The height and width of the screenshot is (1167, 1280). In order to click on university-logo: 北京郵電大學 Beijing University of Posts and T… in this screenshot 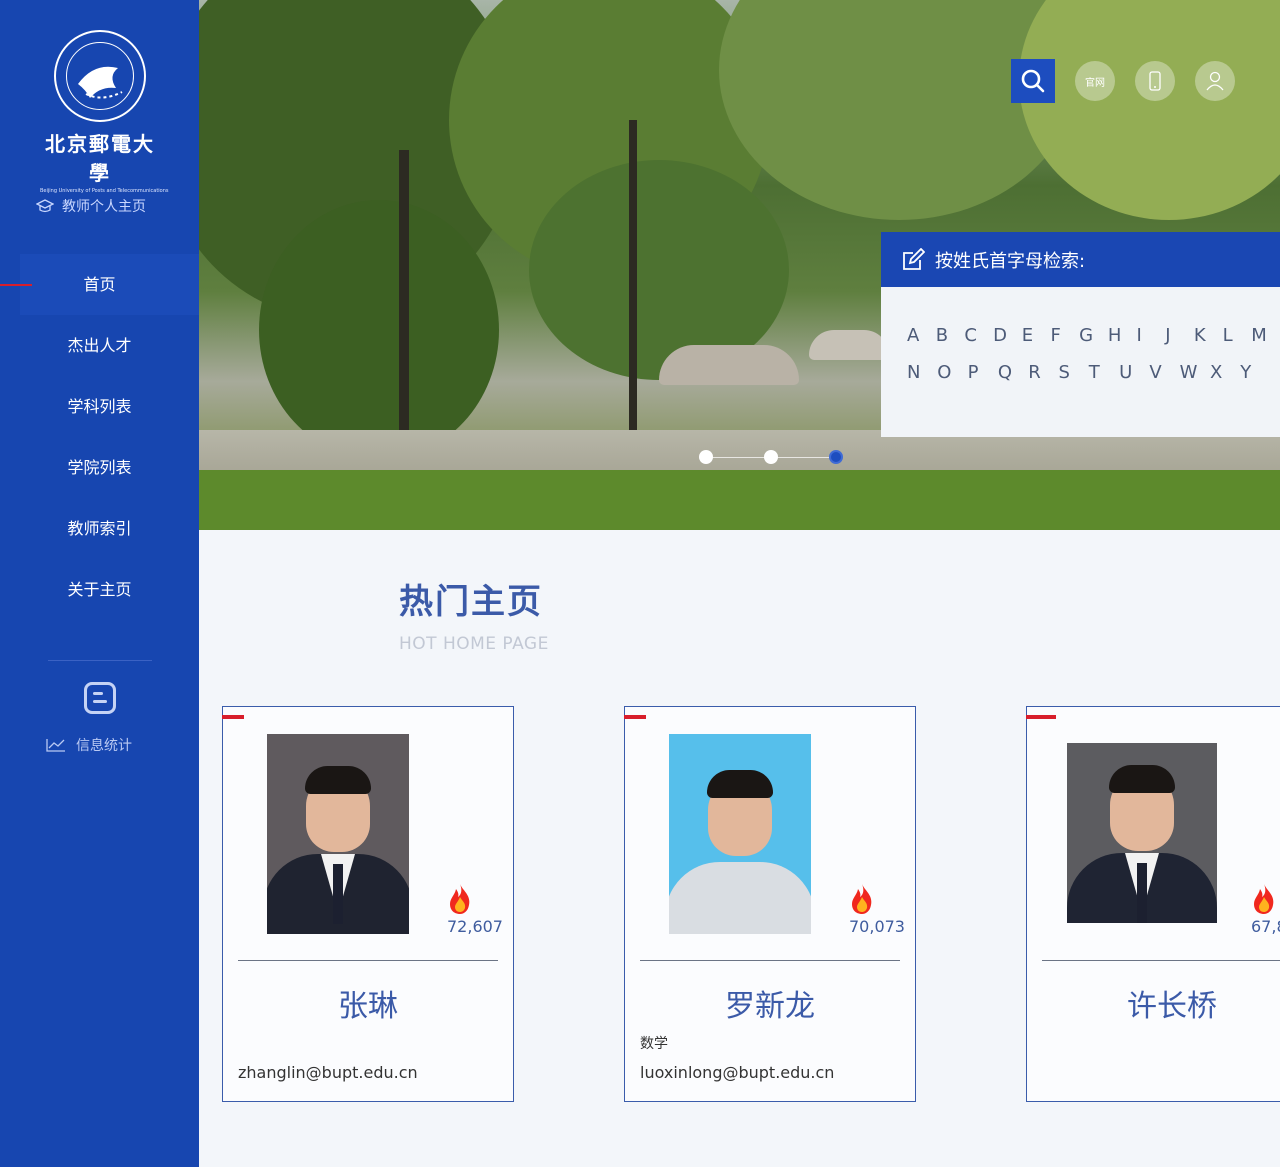, I will do `click(104, 112)`.